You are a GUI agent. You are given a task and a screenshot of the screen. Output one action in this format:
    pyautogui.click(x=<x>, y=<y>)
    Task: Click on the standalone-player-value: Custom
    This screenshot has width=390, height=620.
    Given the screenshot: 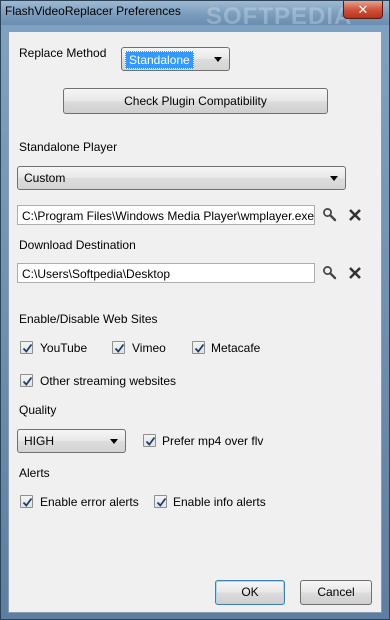 What is the action you would take?
    pyautogui.click(x=45, y=178)
    